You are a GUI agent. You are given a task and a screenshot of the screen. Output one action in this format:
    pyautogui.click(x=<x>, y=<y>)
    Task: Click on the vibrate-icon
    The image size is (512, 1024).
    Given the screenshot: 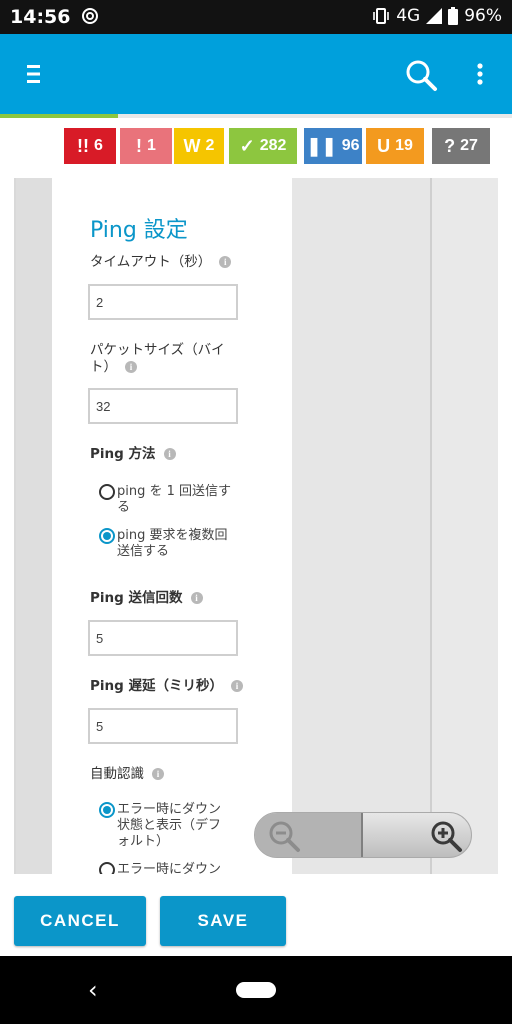 What is the action you would take?
    pyautogui.click(x=381, y=16)
    